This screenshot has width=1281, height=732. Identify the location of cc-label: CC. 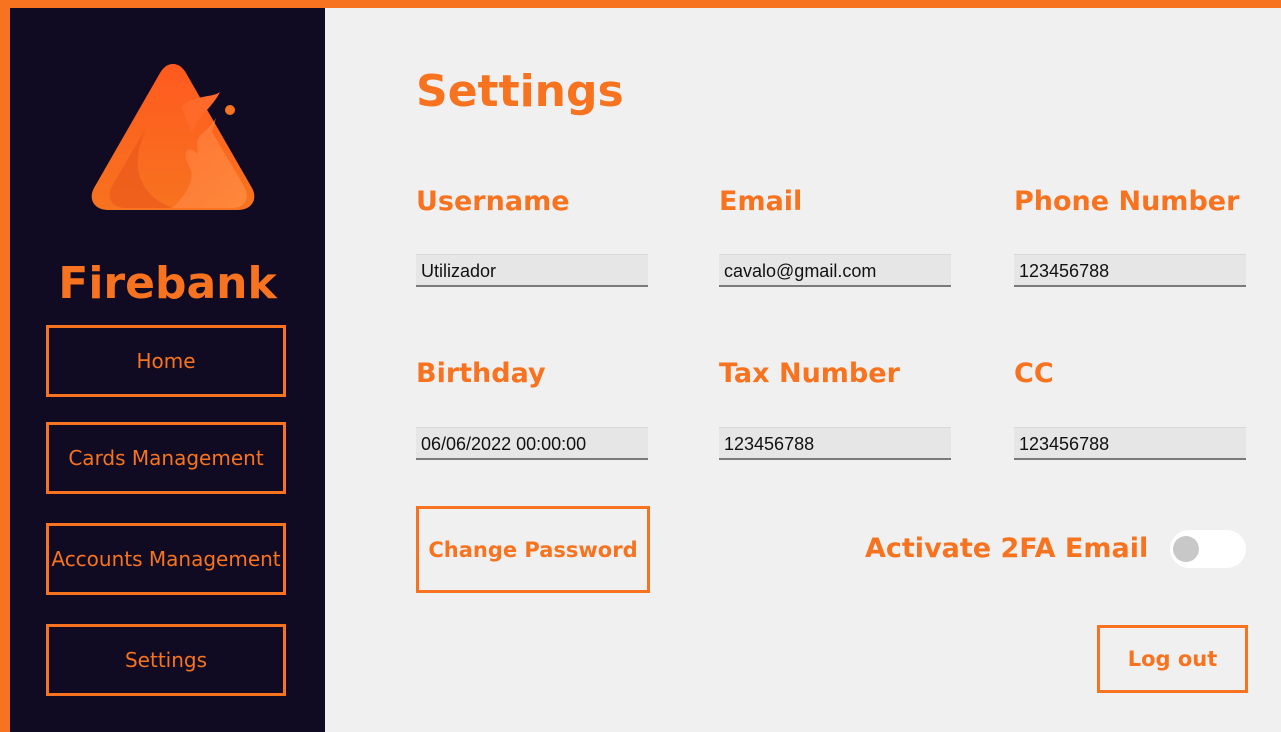
(1034, 373).